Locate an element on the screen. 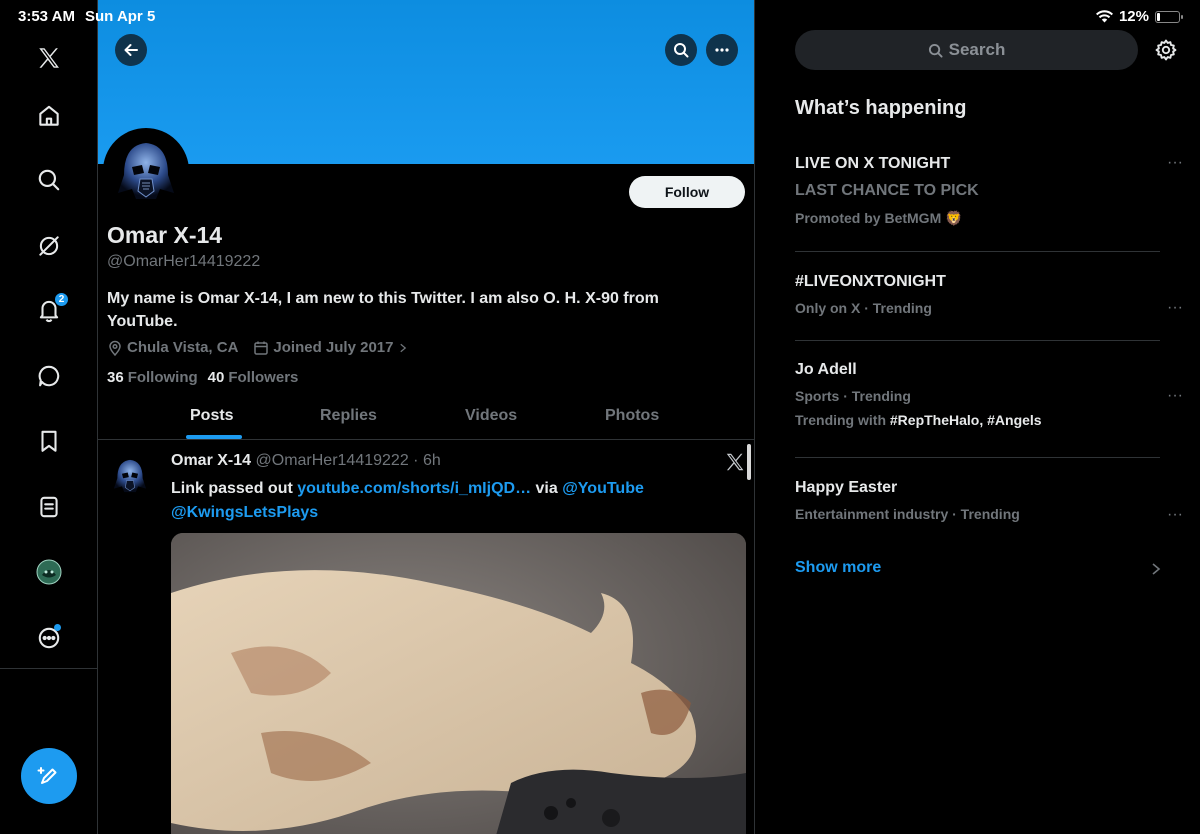 The height and width of the screenshot is (834, 1200). profile-tabs: Posts Replies Videos Photos is located at coordinates (426, 417).